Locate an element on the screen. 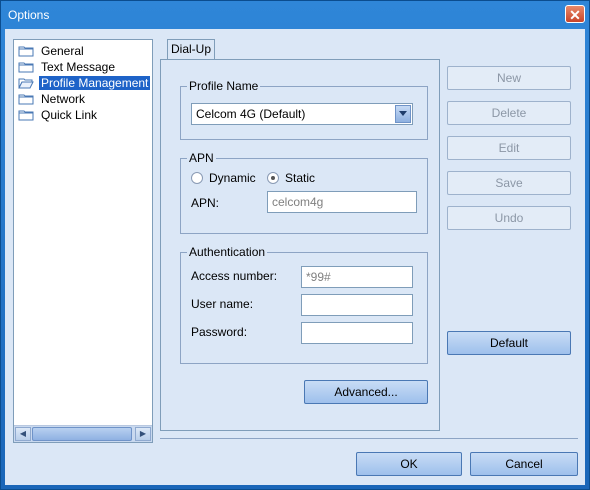 Image resolution: width=590 pixels, height=490 pixels. static-label: Static is located at coordinates (300, 178).